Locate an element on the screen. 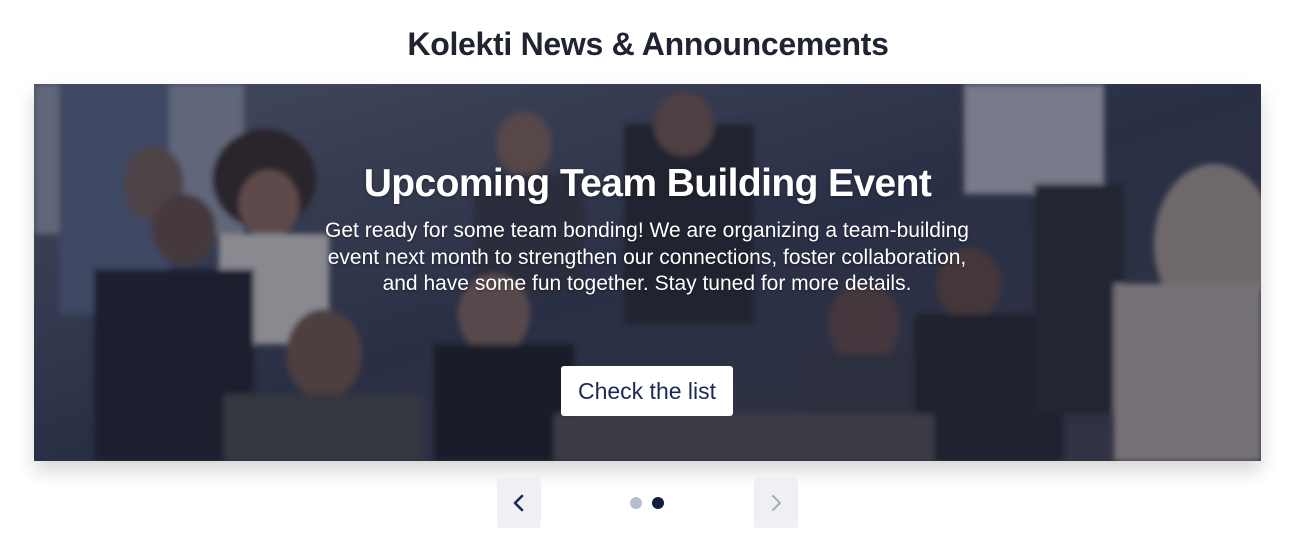  chevron-right-icon is located at coordinates (776, 502).